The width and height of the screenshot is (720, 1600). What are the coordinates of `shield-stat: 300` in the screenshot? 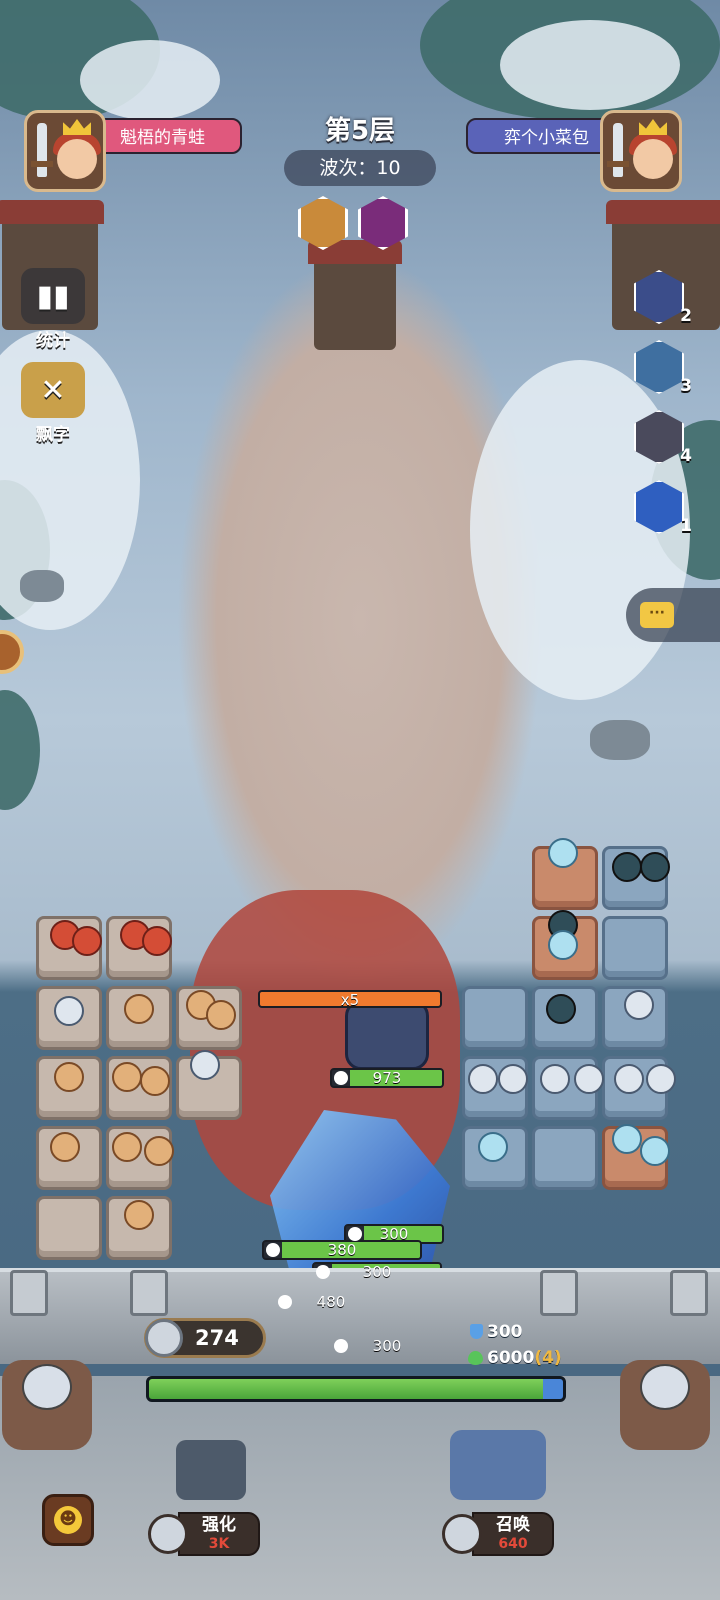 It's located at (496, 1332).